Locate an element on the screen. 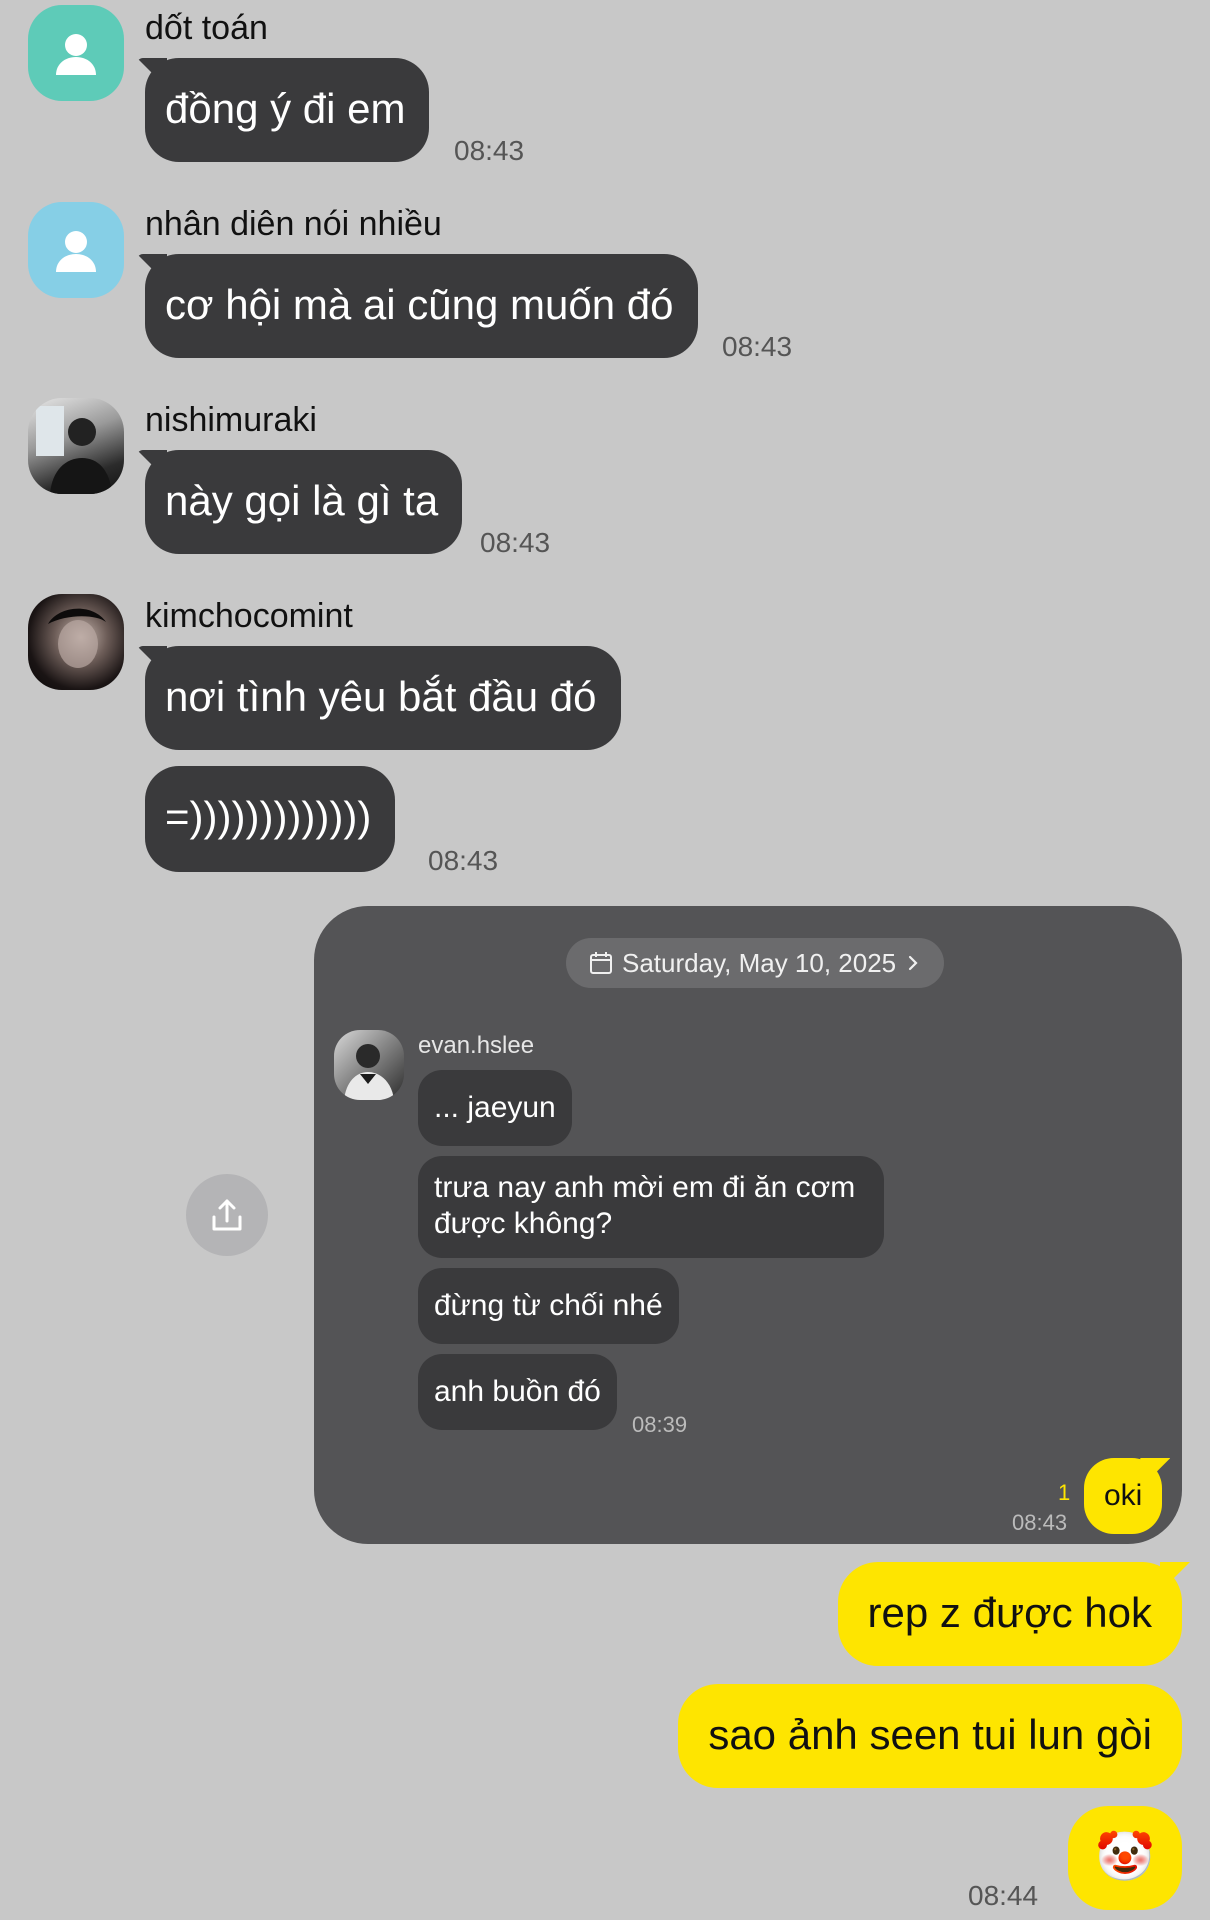 This screenshot has height=1920, width=1210. reply-bubble: oki is located at coordinates (1123, 1496).